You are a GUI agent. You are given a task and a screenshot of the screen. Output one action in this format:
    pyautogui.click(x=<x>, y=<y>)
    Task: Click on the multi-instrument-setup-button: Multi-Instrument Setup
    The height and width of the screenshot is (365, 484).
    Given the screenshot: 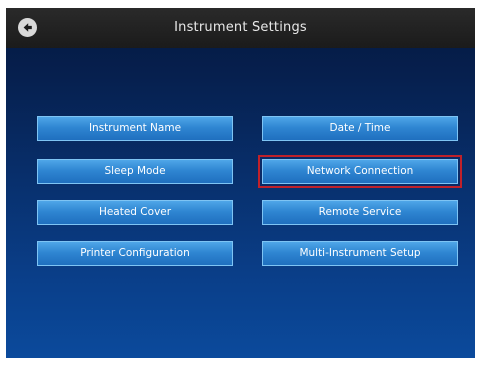 What is the action you would take?
    pyautogui.click(x=360, y=253)
    